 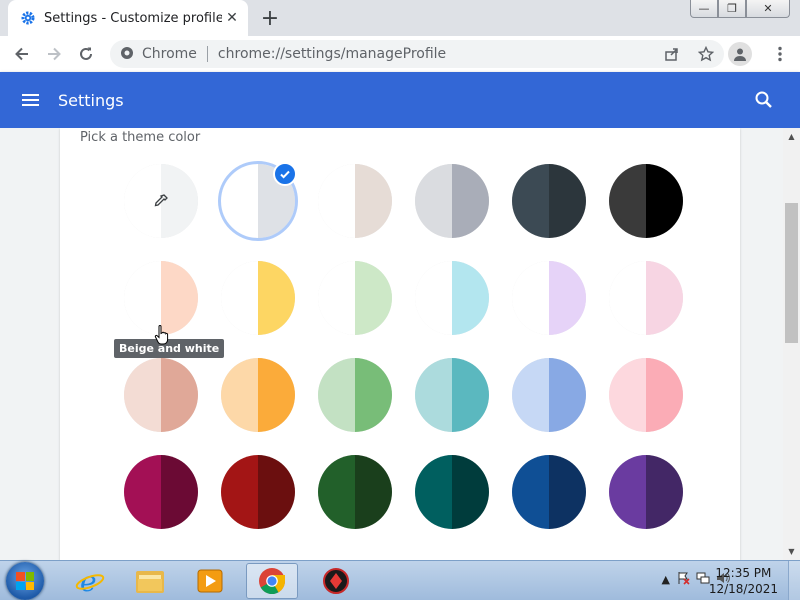 What do you see at coordinates (768, 9) in the screenshot?
I see `window-close-button: ✕` at bounding box center [768, 9].